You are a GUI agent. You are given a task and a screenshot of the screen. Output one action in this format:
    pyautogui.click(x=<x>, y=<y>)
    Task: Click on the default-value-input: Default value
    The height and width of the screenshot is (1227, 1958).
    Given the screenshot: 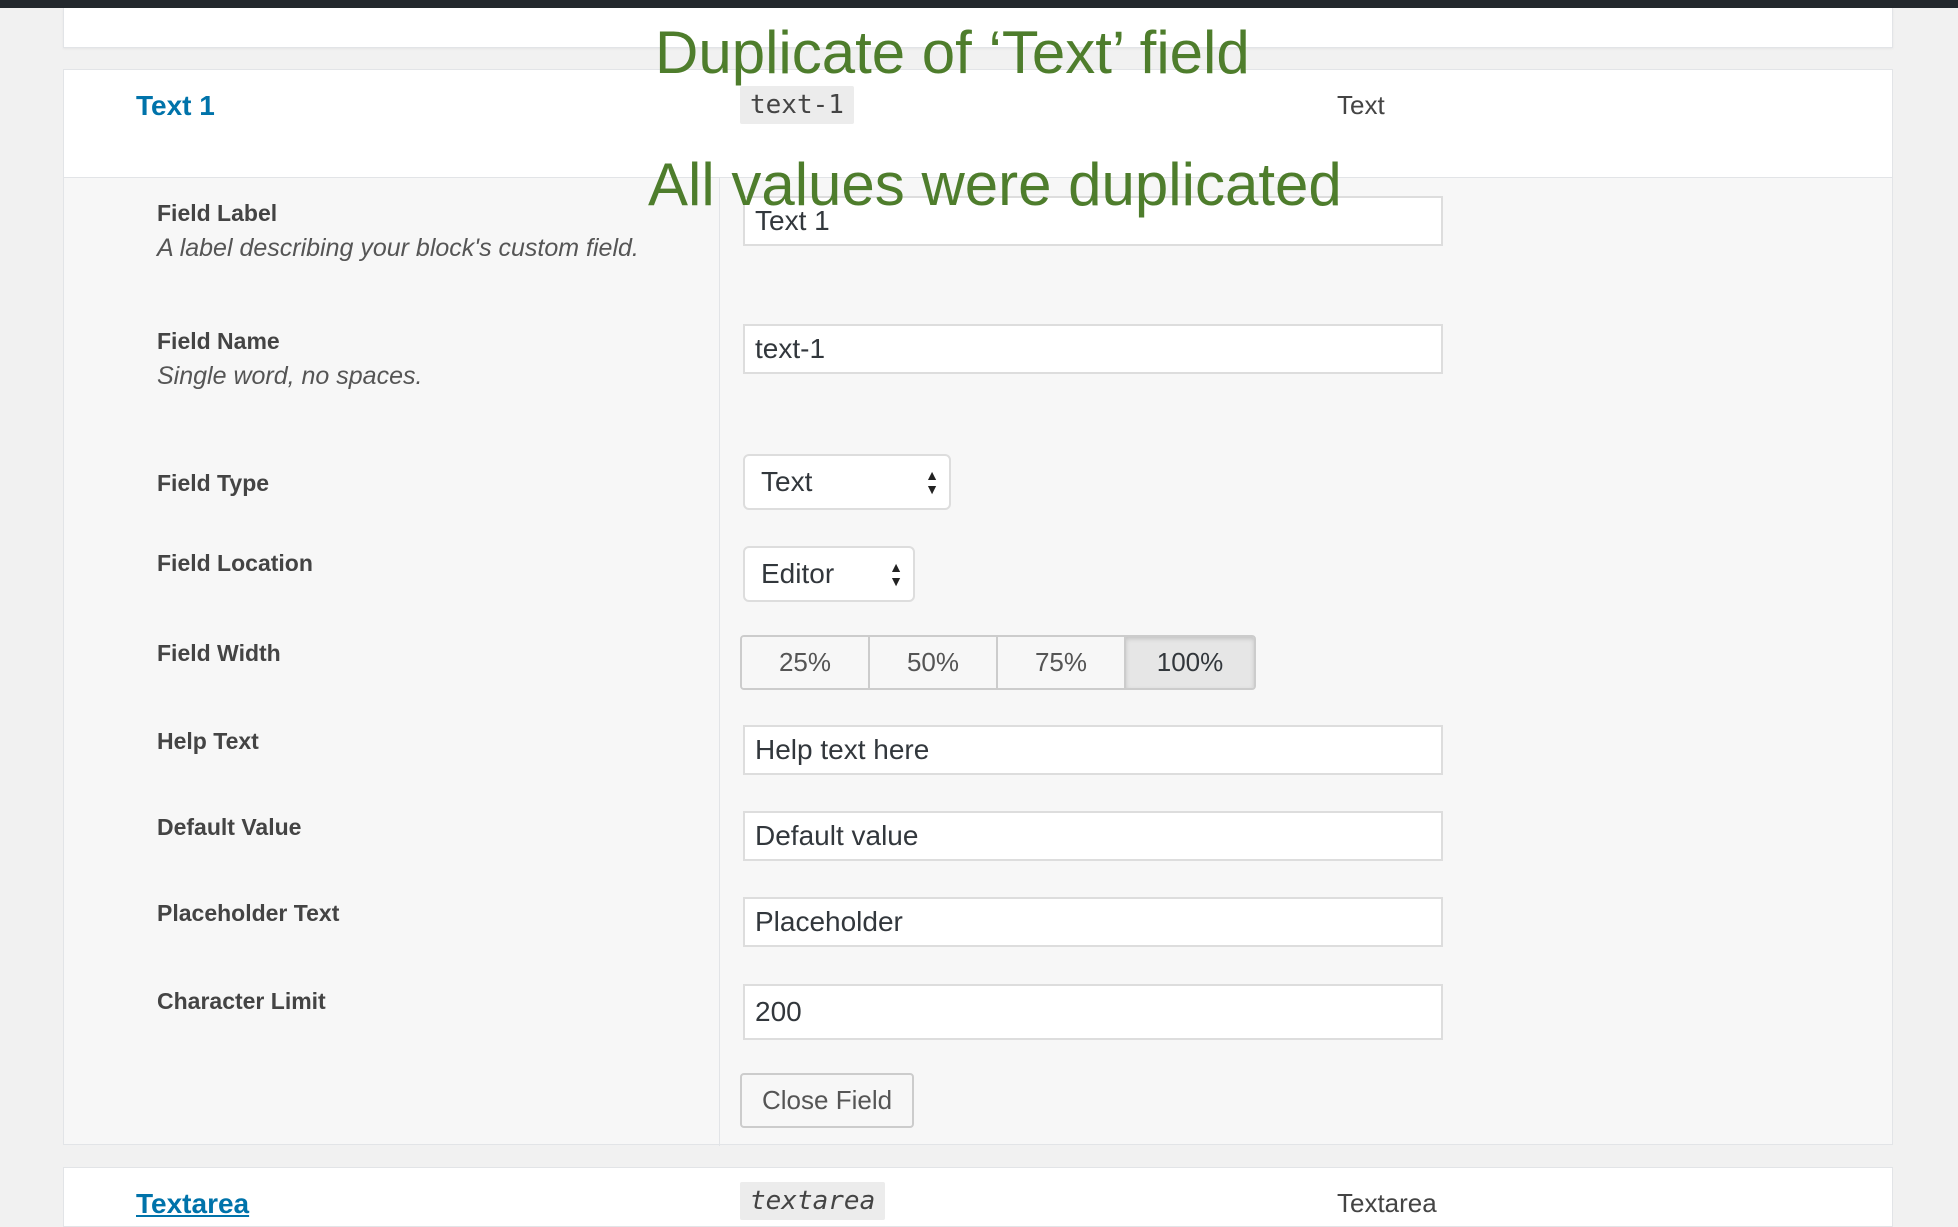 What is the action you would take?
    pyautogui.click(x=1093, y=836)
    